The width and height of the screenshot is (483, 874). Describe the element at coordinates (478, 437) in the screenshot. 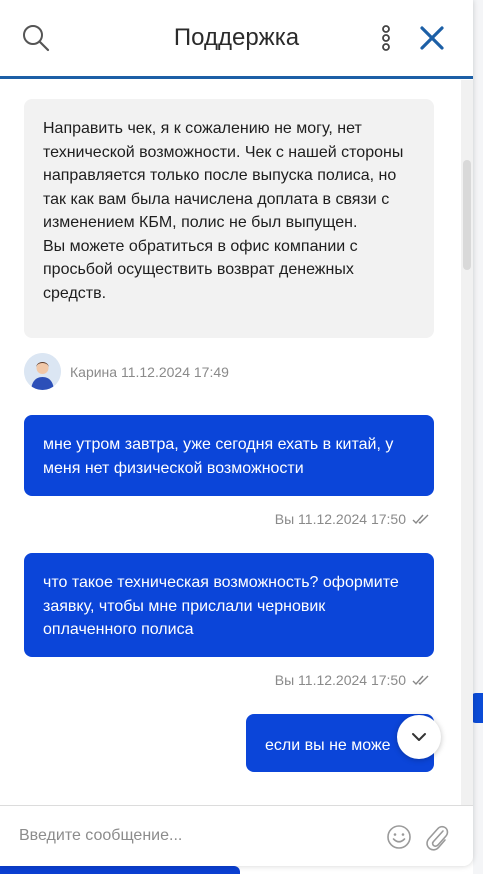

I see `background-page` at that location.